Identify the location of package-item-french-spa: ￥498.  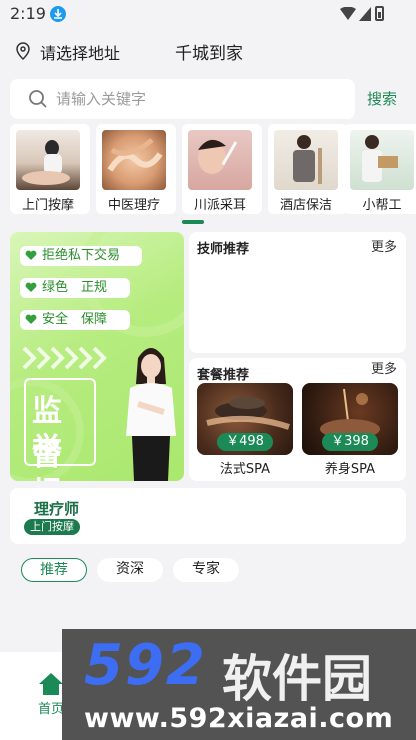
(245, 419).